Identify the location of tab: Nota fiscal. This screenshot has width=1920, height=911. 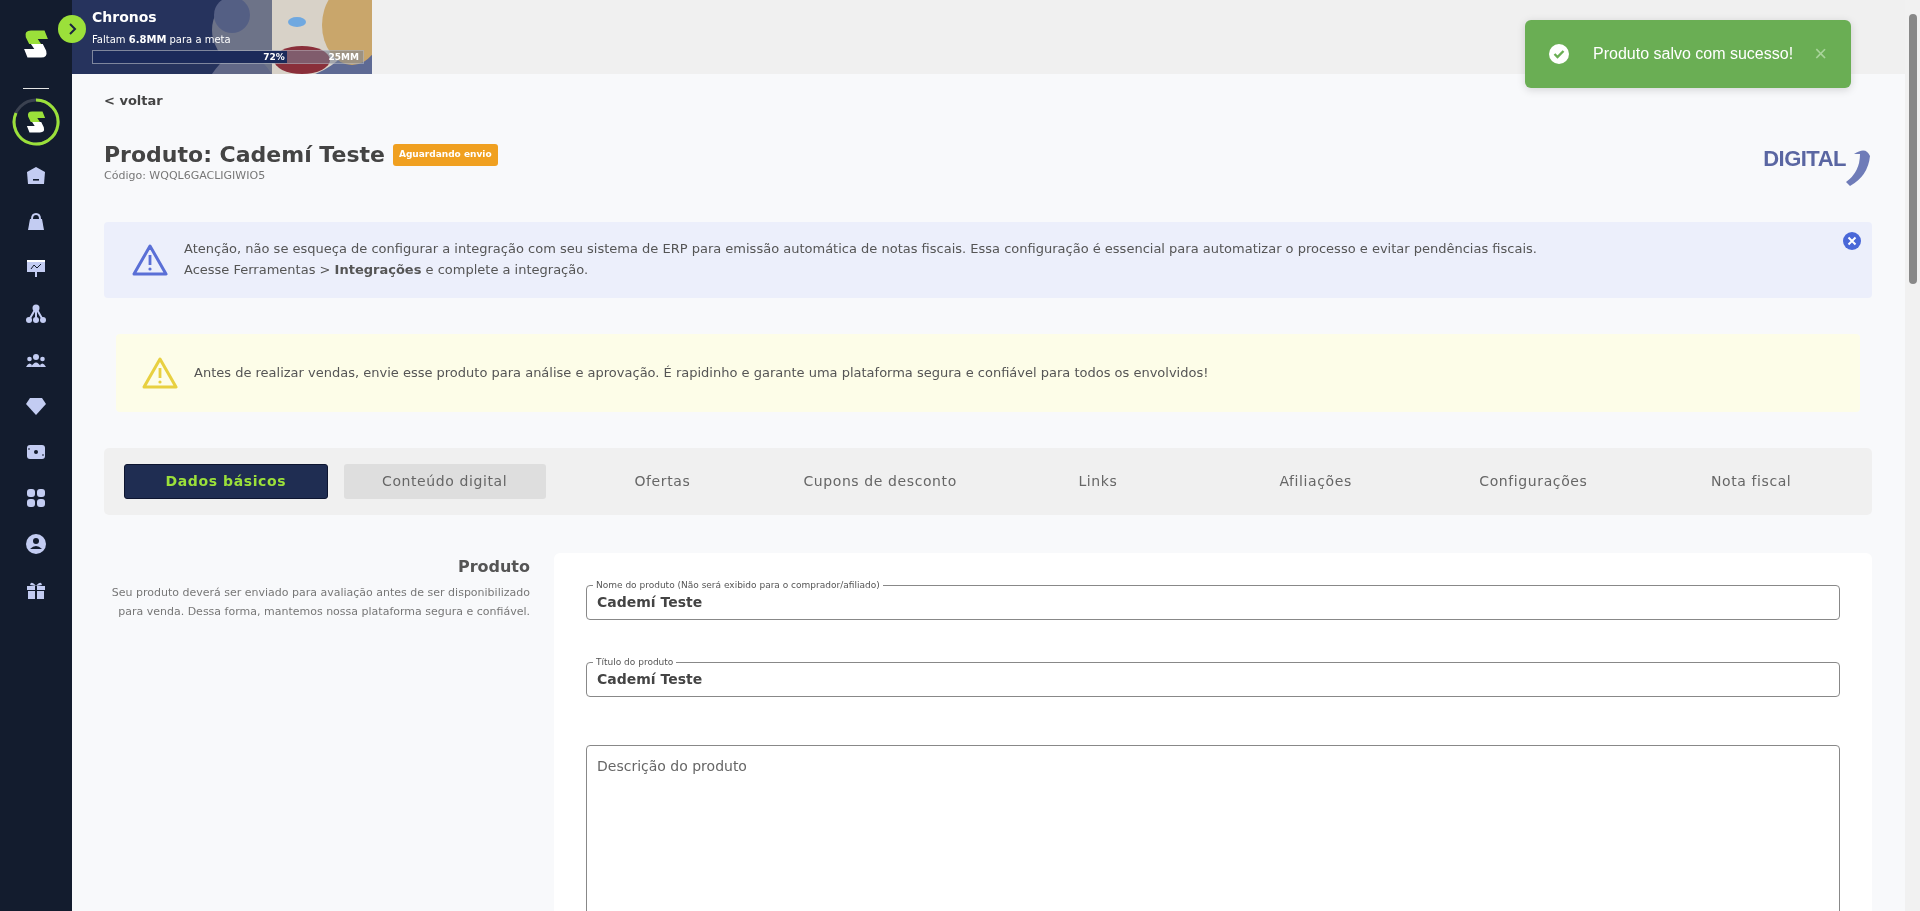
(1751, 481).